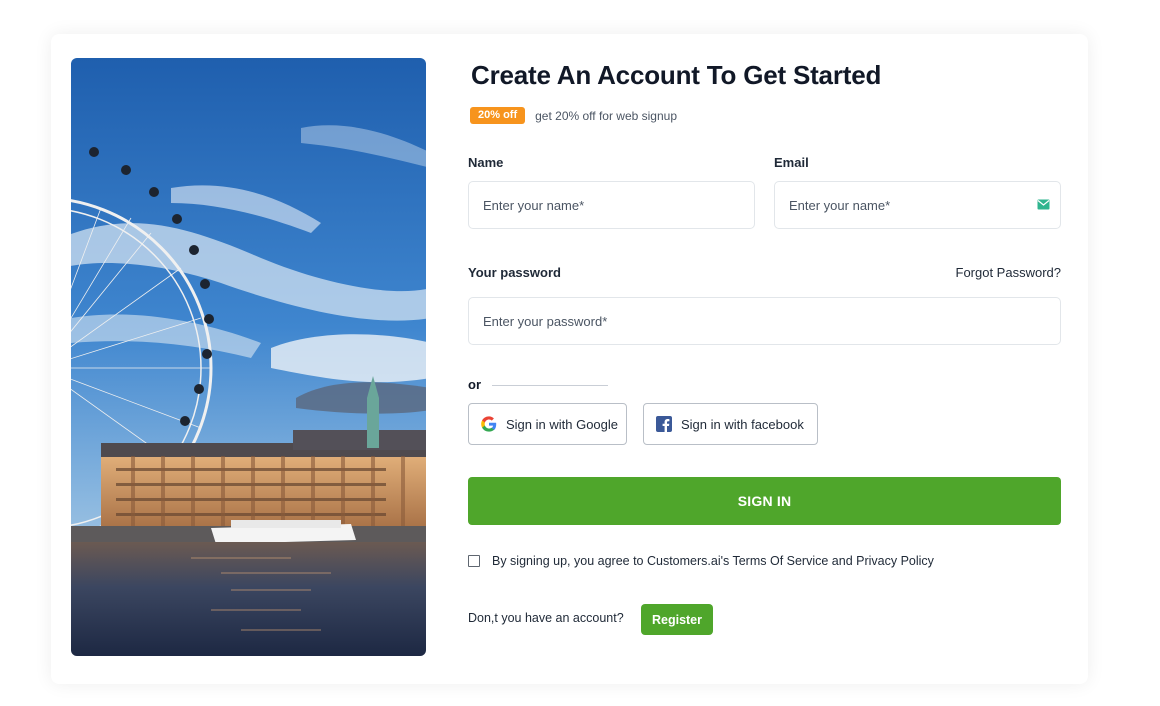  I want to click on password-label: Your password, so click(514, 272).